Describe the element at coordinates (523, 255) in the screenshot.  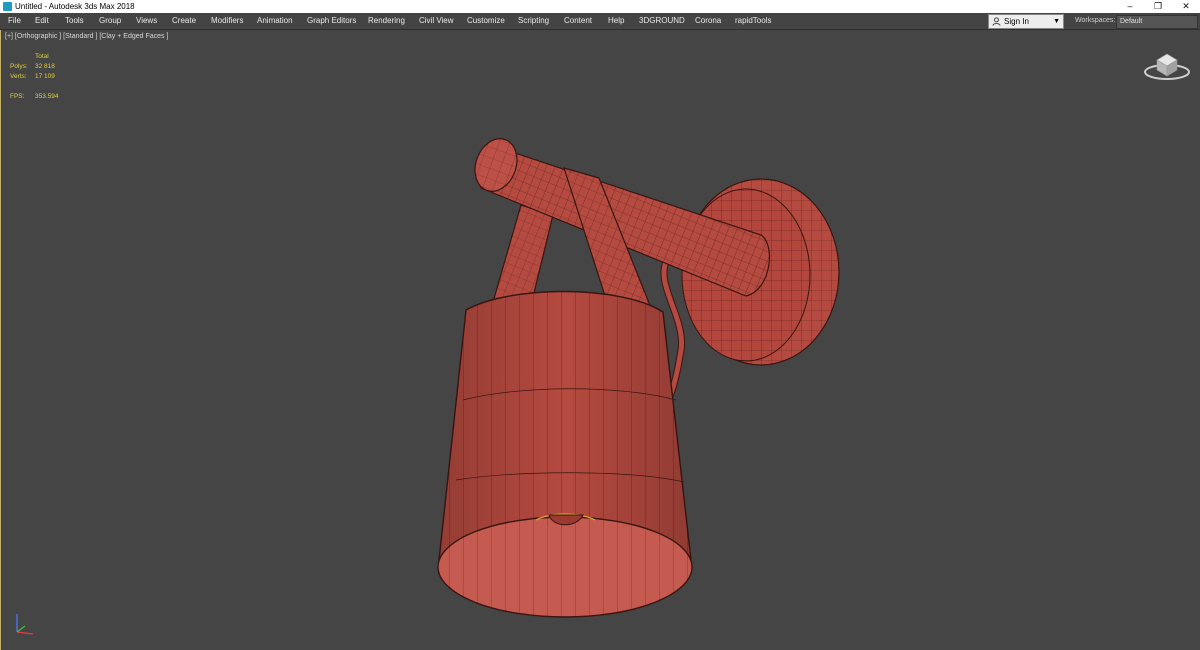
I see `left-arm` at that location.